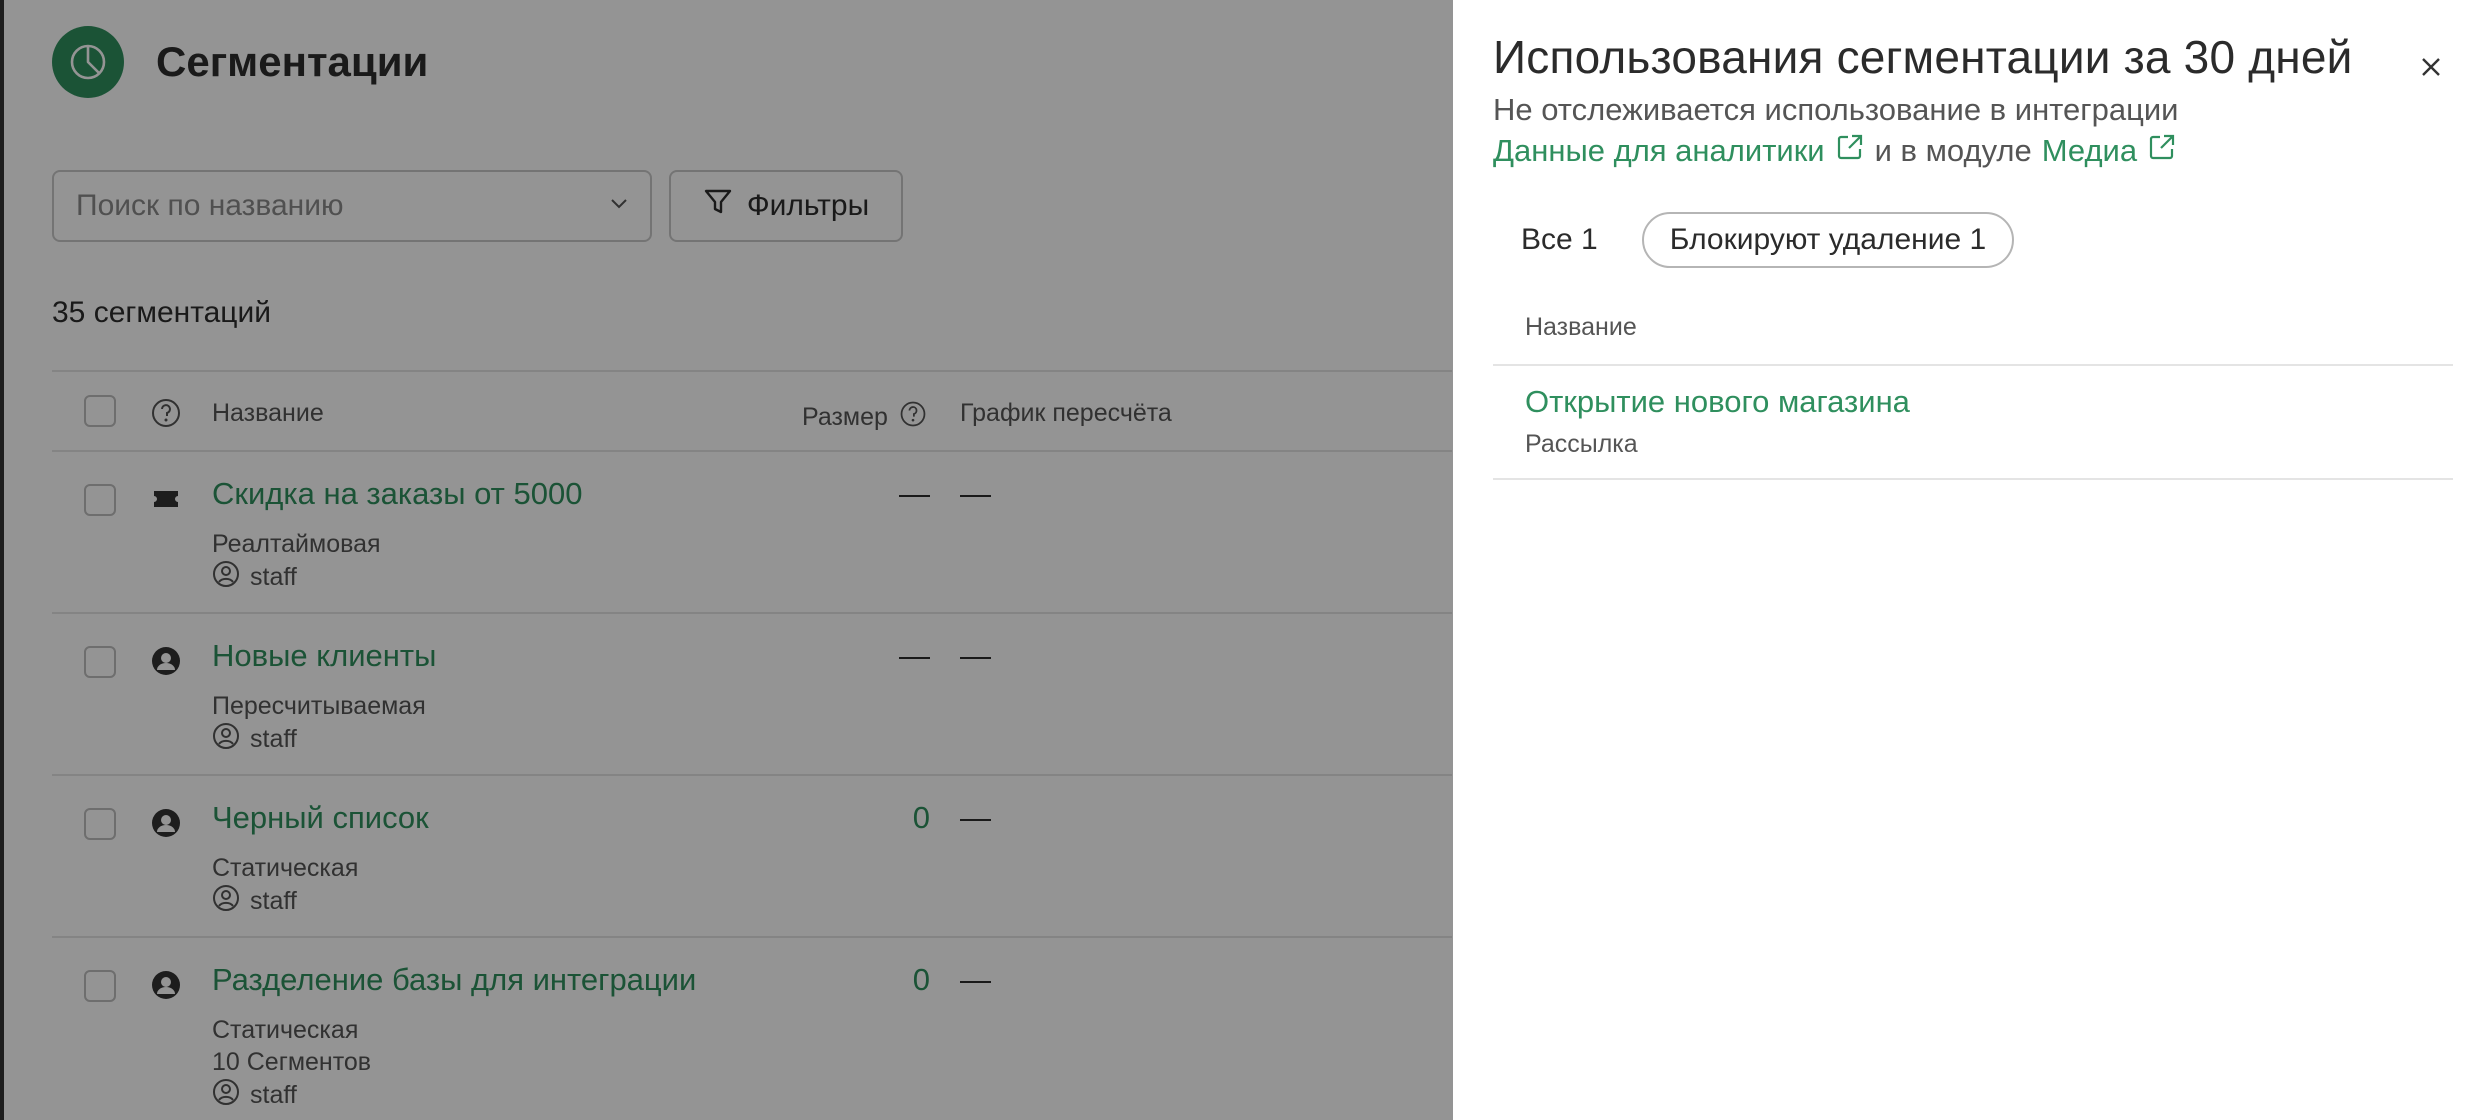 This screenshot has width=2486, height=1120. What do you see at coordinates (2431, 67) in the screenshot?
I see `close-icon` at bounding box center [2431, 67].